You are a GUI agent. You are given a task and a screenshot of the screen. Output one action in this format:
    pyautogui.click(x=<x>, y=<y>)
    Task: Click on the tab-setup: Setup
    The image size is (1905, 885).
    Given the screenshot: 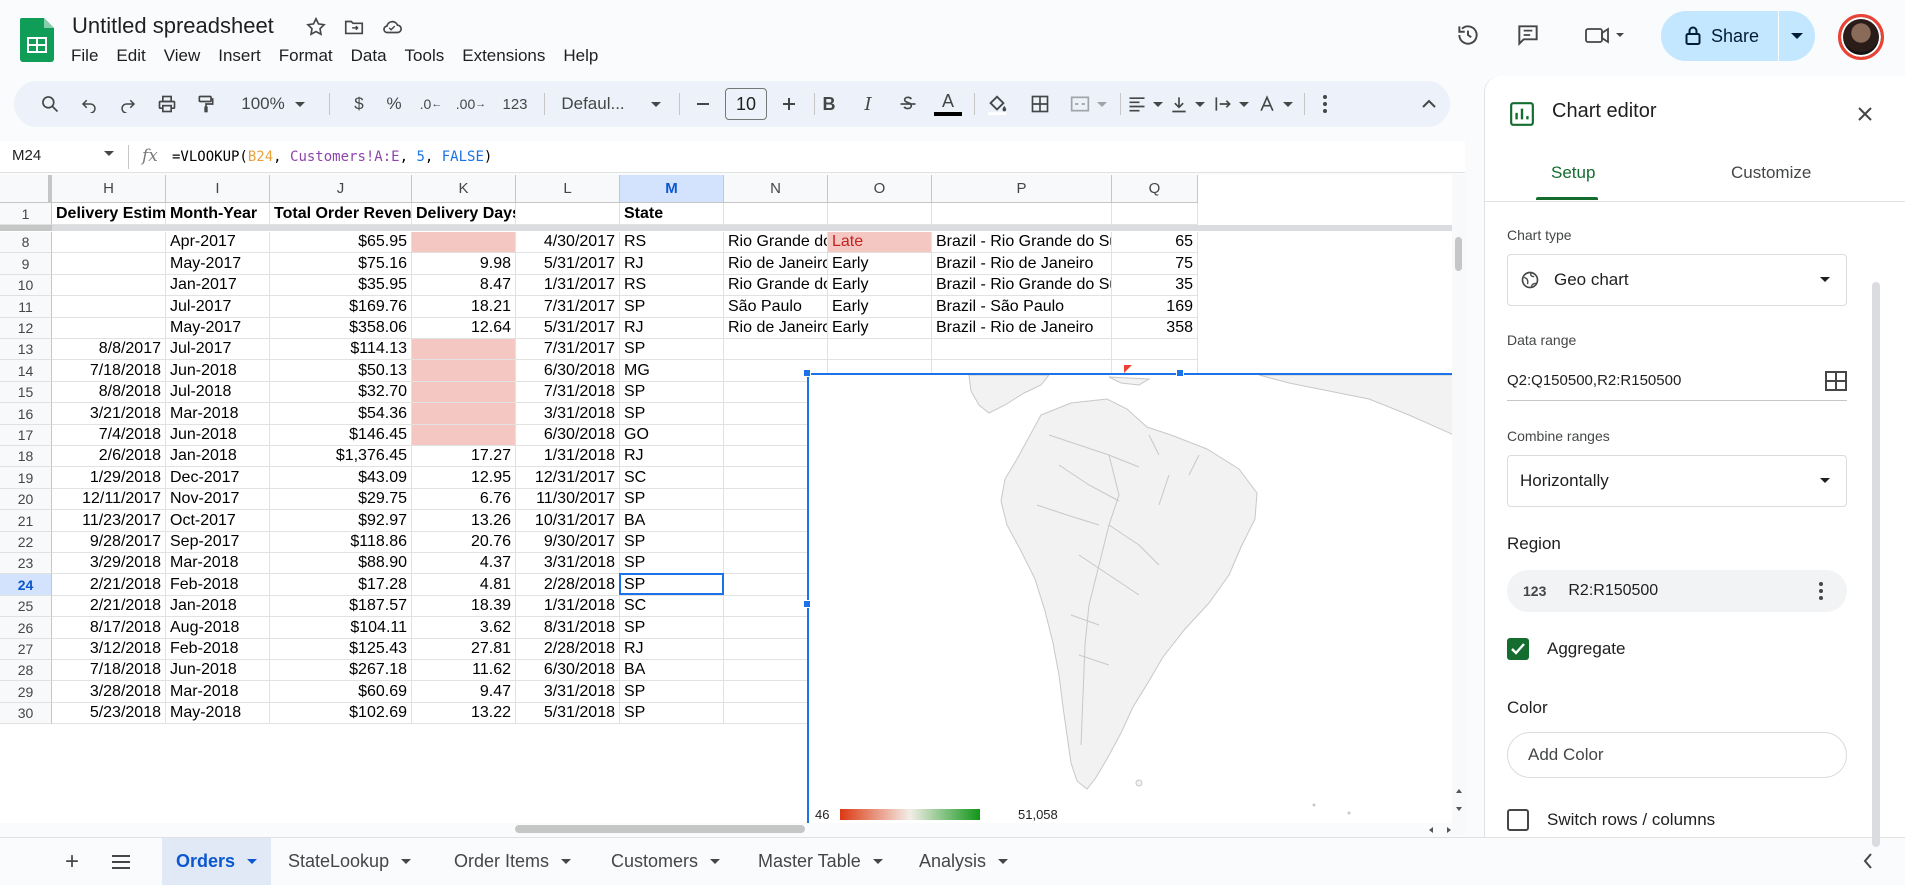 What is the action you would take?
    pyautogui.click(x=1573, y=173)
    